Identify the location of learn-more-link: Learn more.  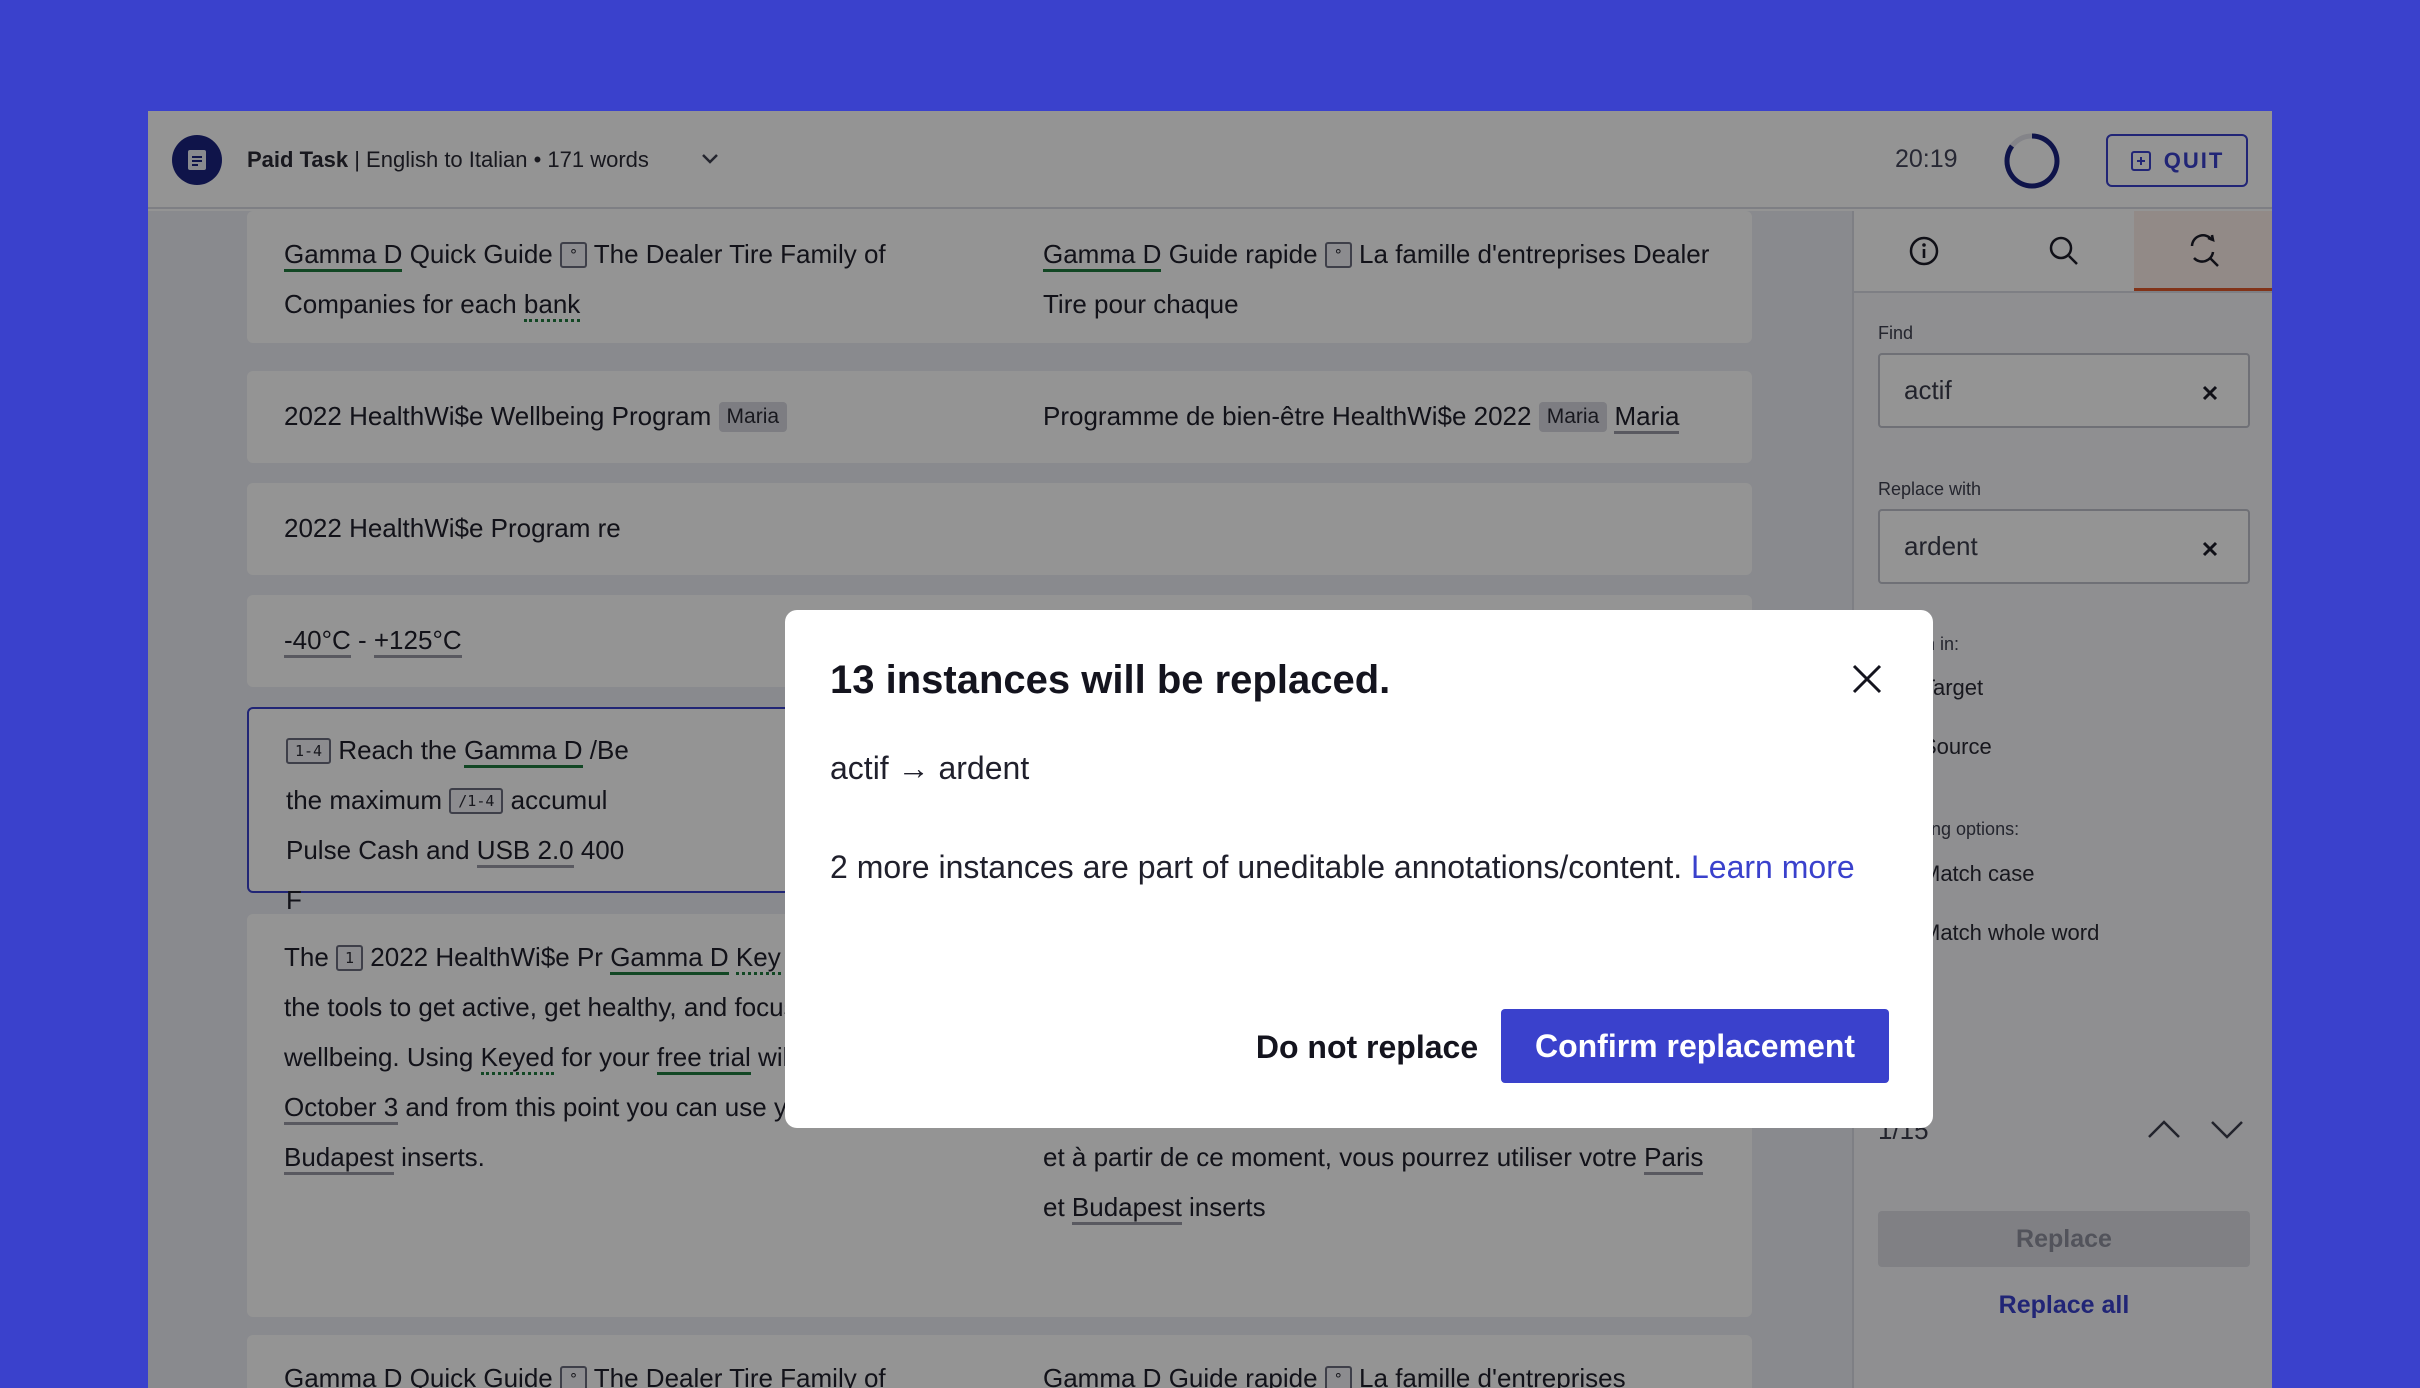
(1773, 867).